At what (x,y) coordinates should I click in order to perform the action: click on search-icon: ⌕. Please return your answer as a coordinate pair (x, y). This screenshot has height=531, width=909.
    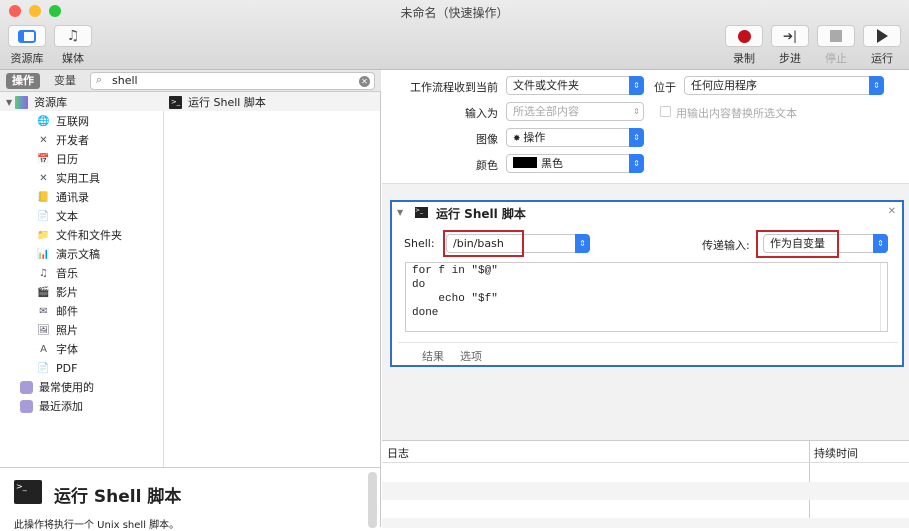
    Looking at the image, I should click on (99, 79).